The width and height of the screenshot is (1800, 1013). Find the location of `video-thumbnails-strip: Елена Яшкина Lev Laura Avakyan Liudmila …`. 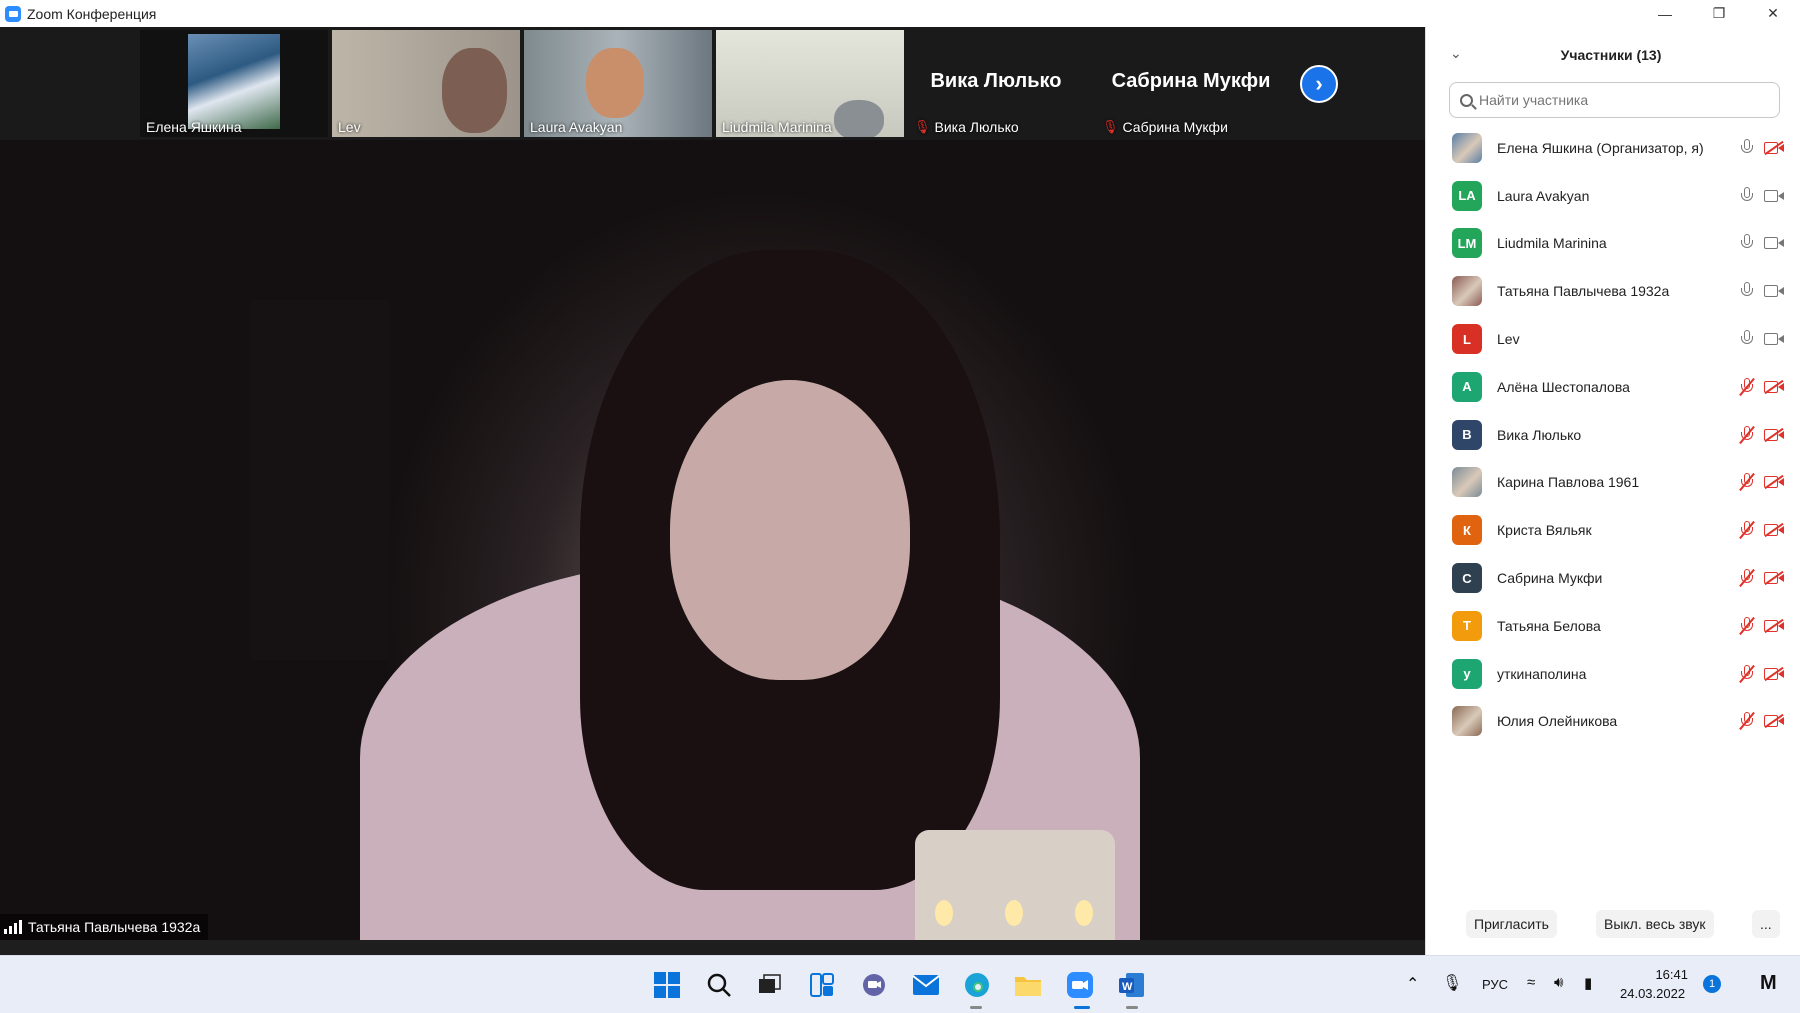

video-thumbnails-strip: Елена Яшкина Lev Laura Avakyan Liudmila … is located at coordinates (712, 83).